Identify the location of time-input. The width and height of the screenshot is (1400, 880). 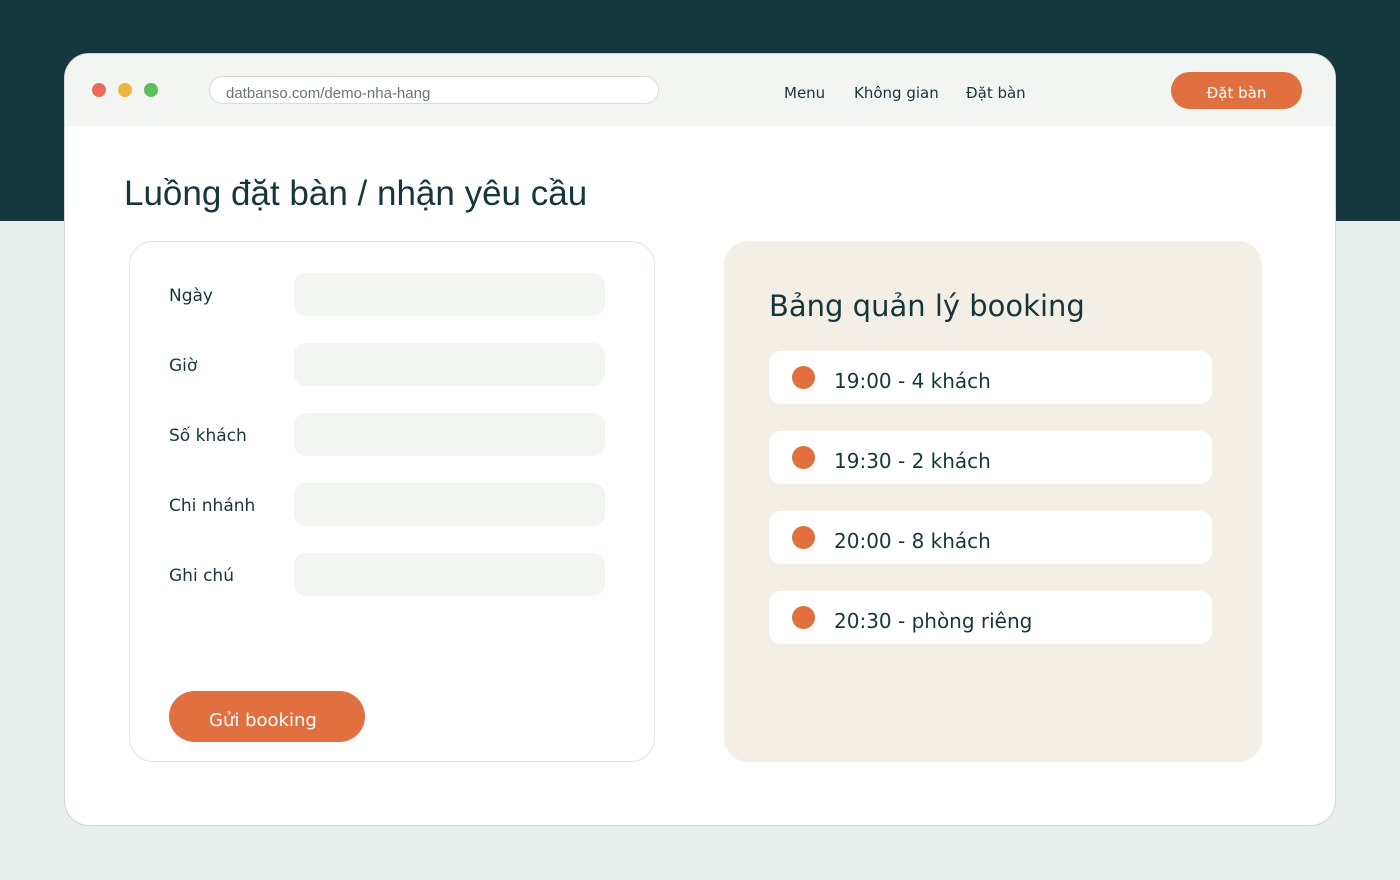
(449, 364).